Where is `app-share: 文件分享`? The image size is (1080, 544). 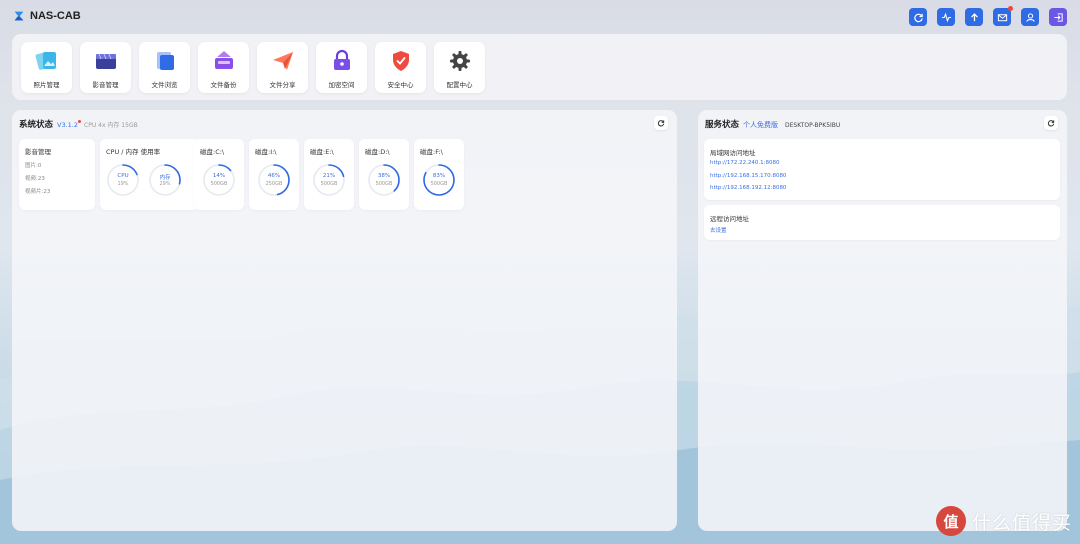
app-share: 文件分享 is located at coordinates (282, 67).